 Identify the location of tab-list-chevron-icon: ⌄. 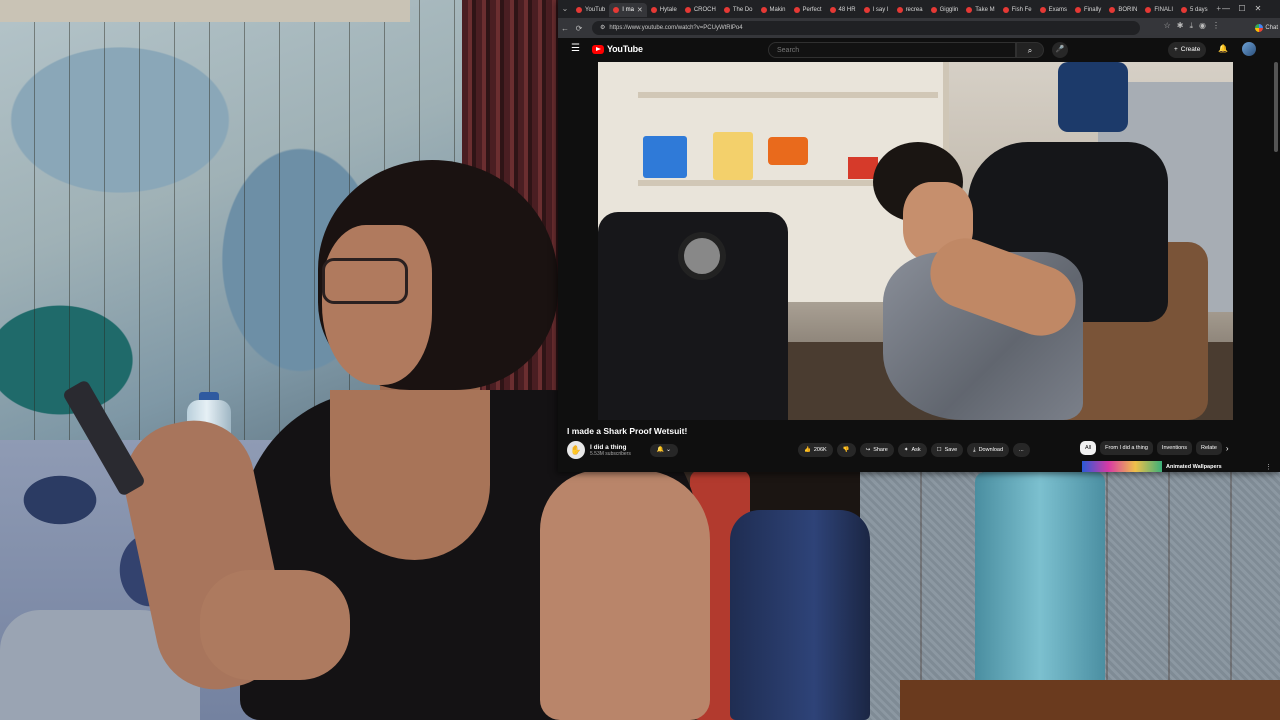
(565, 9).